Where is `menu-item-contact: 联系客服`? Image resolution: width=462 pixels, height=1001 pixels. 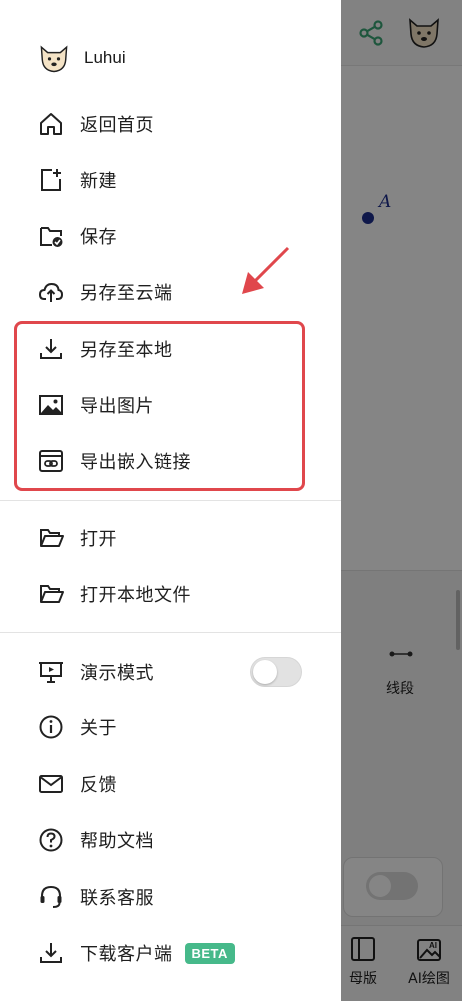
menu-item-contact: 联系客服 is located at coordinates (170, 897).